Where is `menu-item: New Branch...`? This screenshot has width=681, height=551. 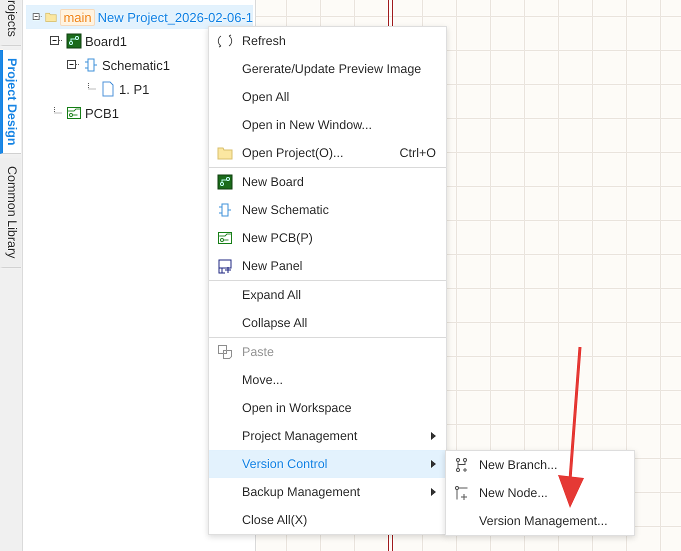 menu-item: New Branch... is located at coordinates (540, 465).